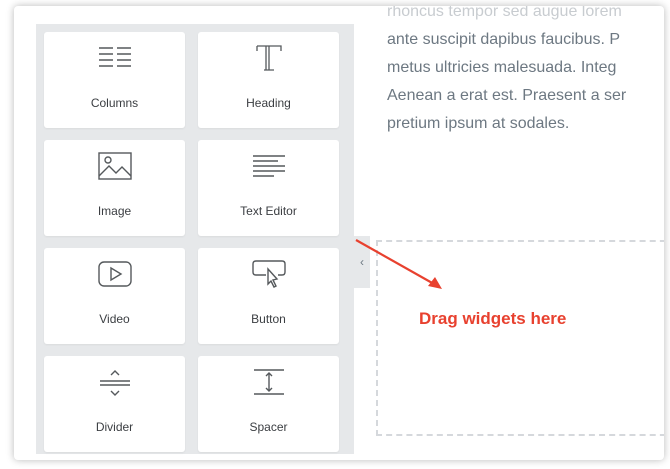 The image size is (670, 469). Describe the element at coordinates (114, 319) in the screenshot. I see `widget-label: Video` at that location.